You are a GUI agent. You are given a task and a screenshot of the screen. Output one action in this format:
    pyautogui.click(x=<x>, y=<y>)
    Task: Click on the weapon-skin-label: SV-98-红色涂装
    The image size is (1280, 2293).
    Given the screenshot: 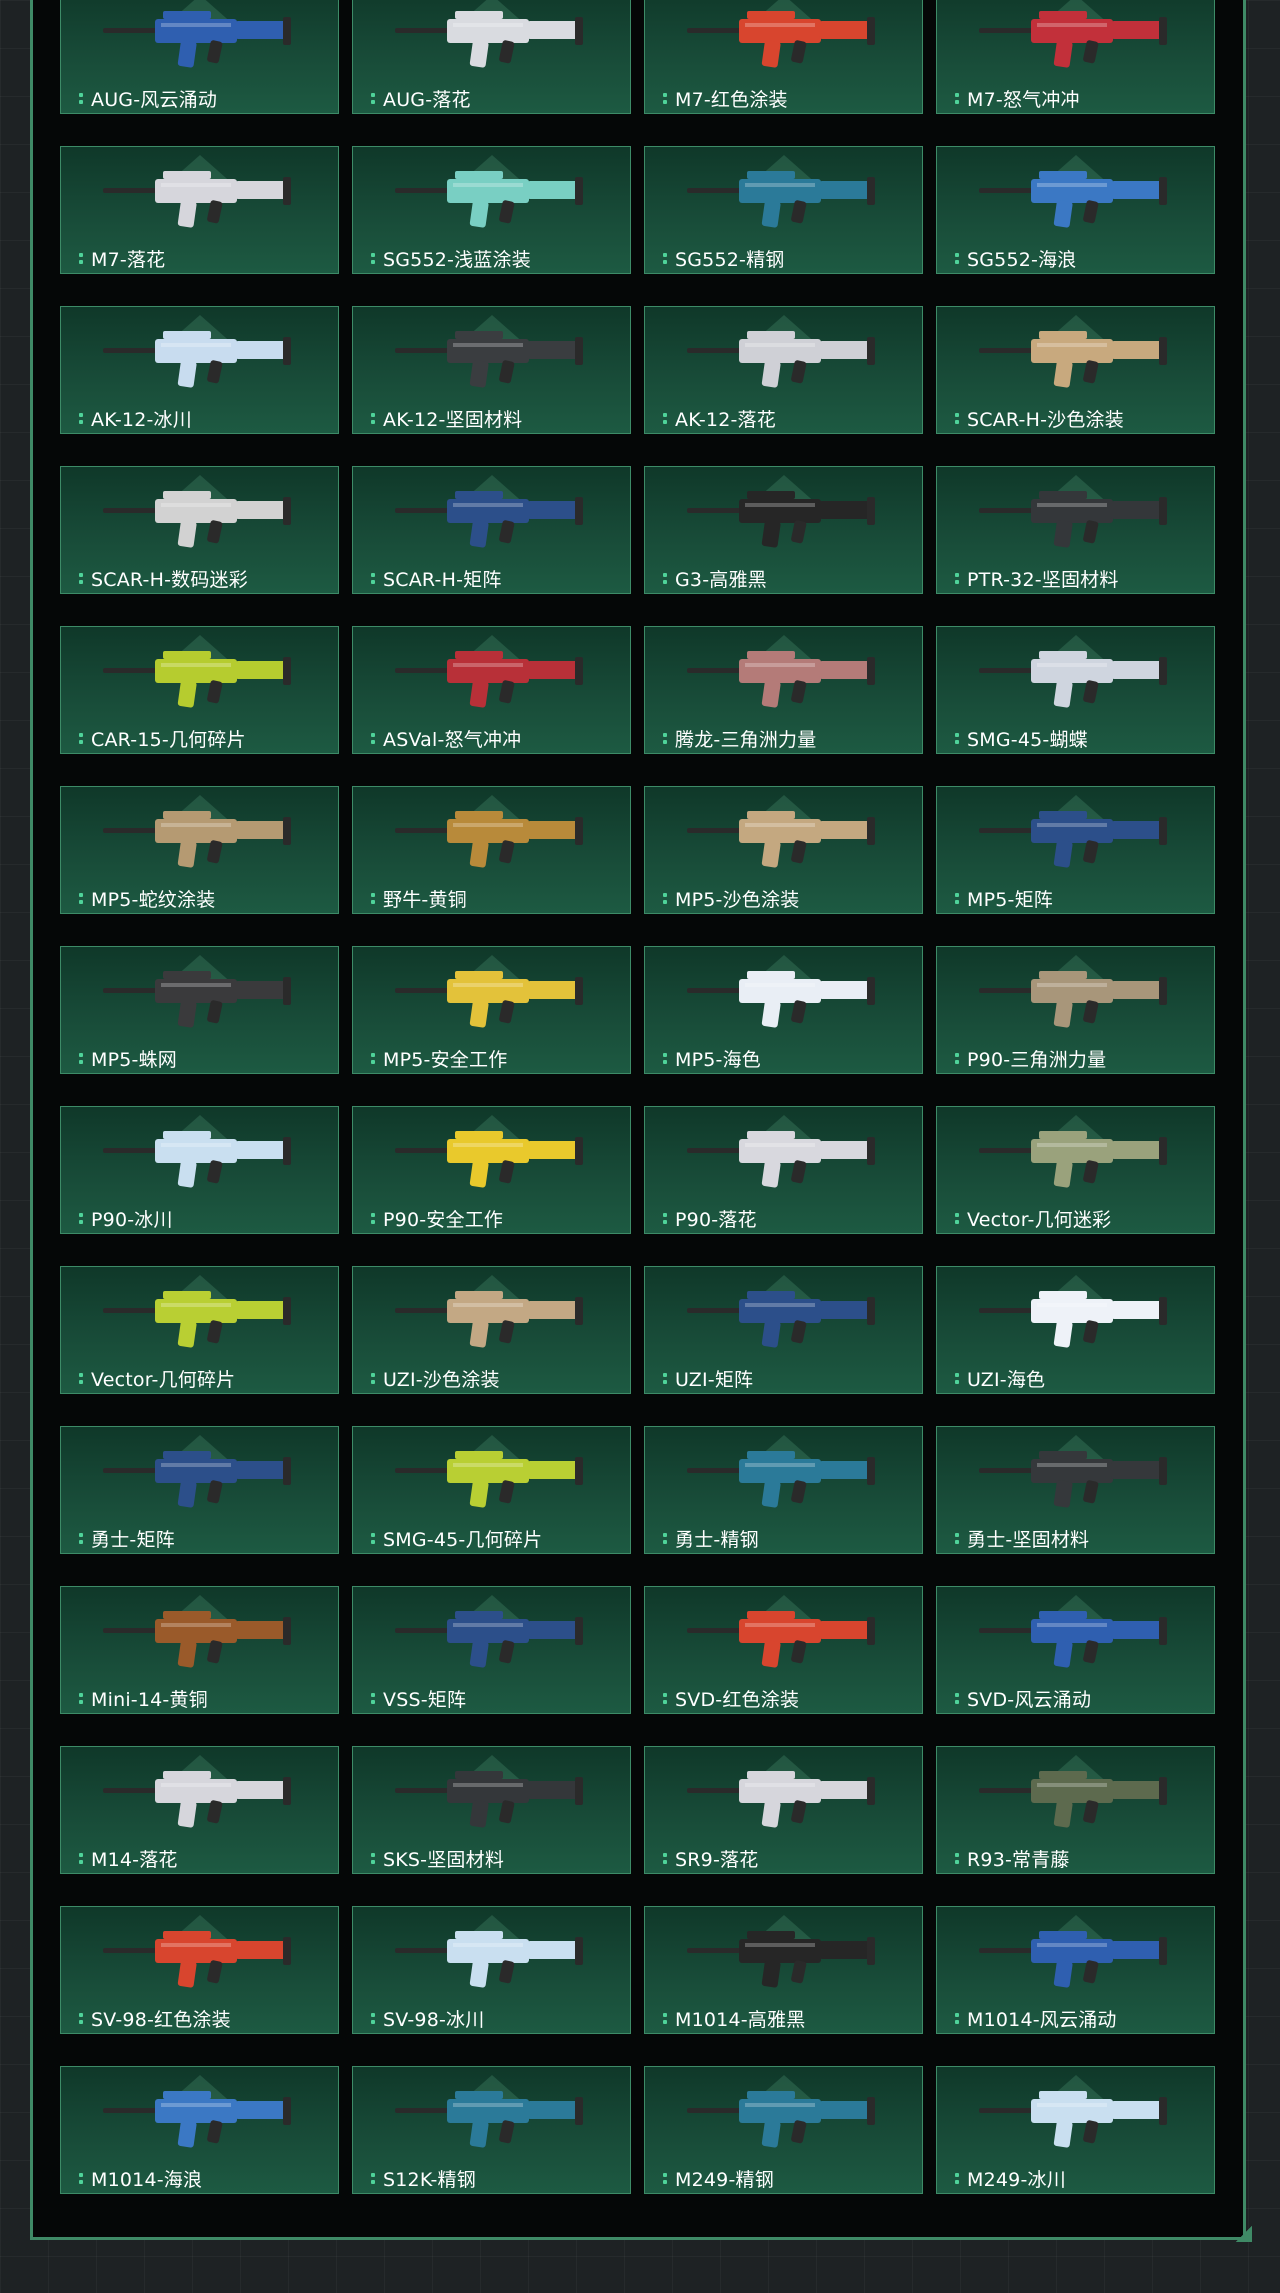 What is the action you would take?
    pyautogui.click(x=205, y=2018)
    